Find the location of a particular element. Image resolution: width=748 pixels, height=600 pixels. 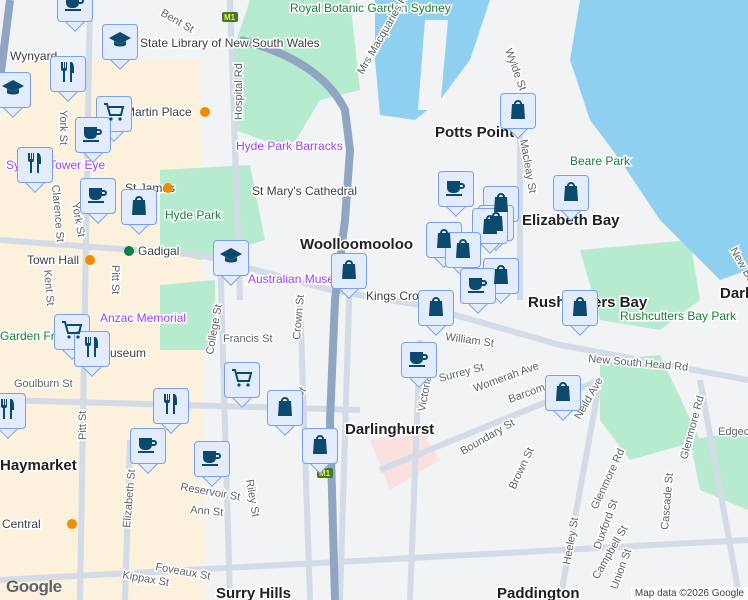

label-haymarket: Haymarket is located at coordinates (39, 466).